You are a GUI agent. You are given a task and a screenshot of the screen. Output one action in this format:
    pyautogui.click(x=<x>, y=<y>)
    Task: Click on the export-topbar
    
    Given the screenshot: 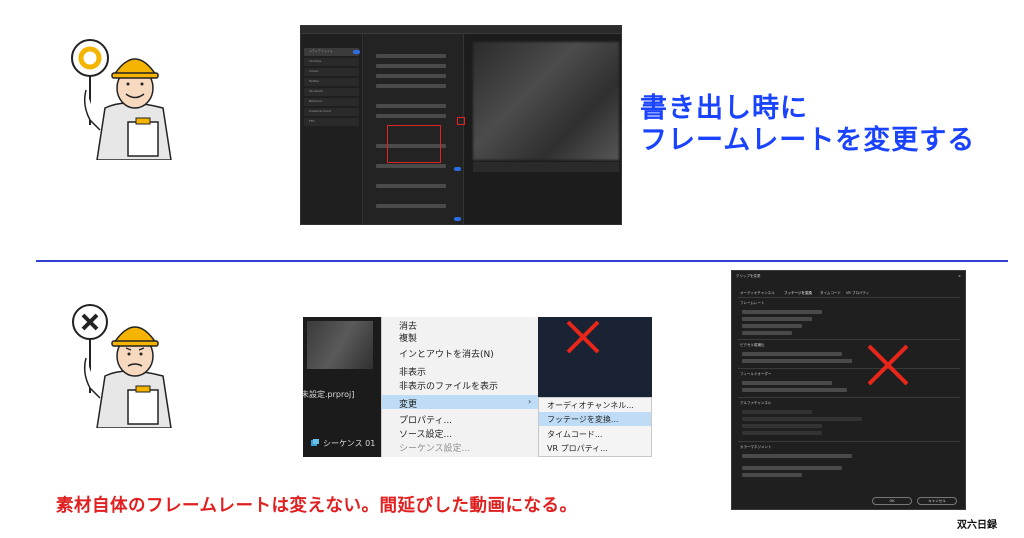 What is the action you would take?
    pyautogui.click(x=461, y=30)
    